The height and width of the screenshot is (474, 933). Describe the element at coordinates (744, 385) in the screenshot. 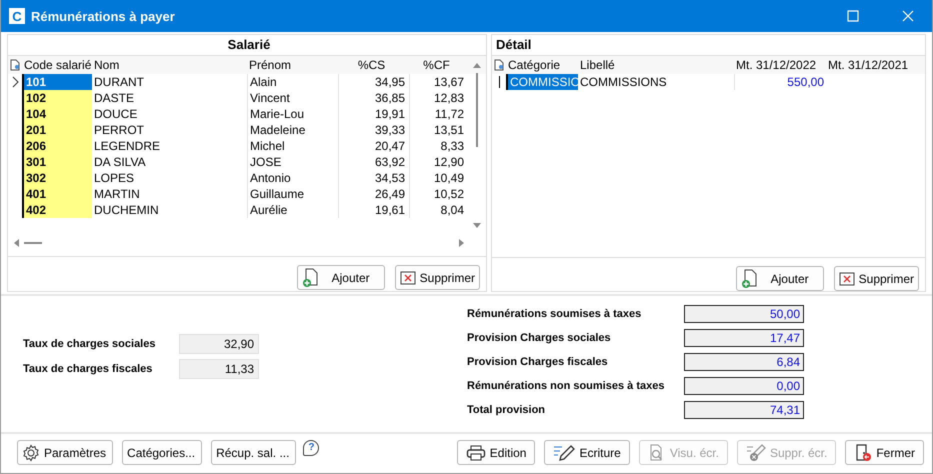

I see `amount-field: 0,00` at that location.